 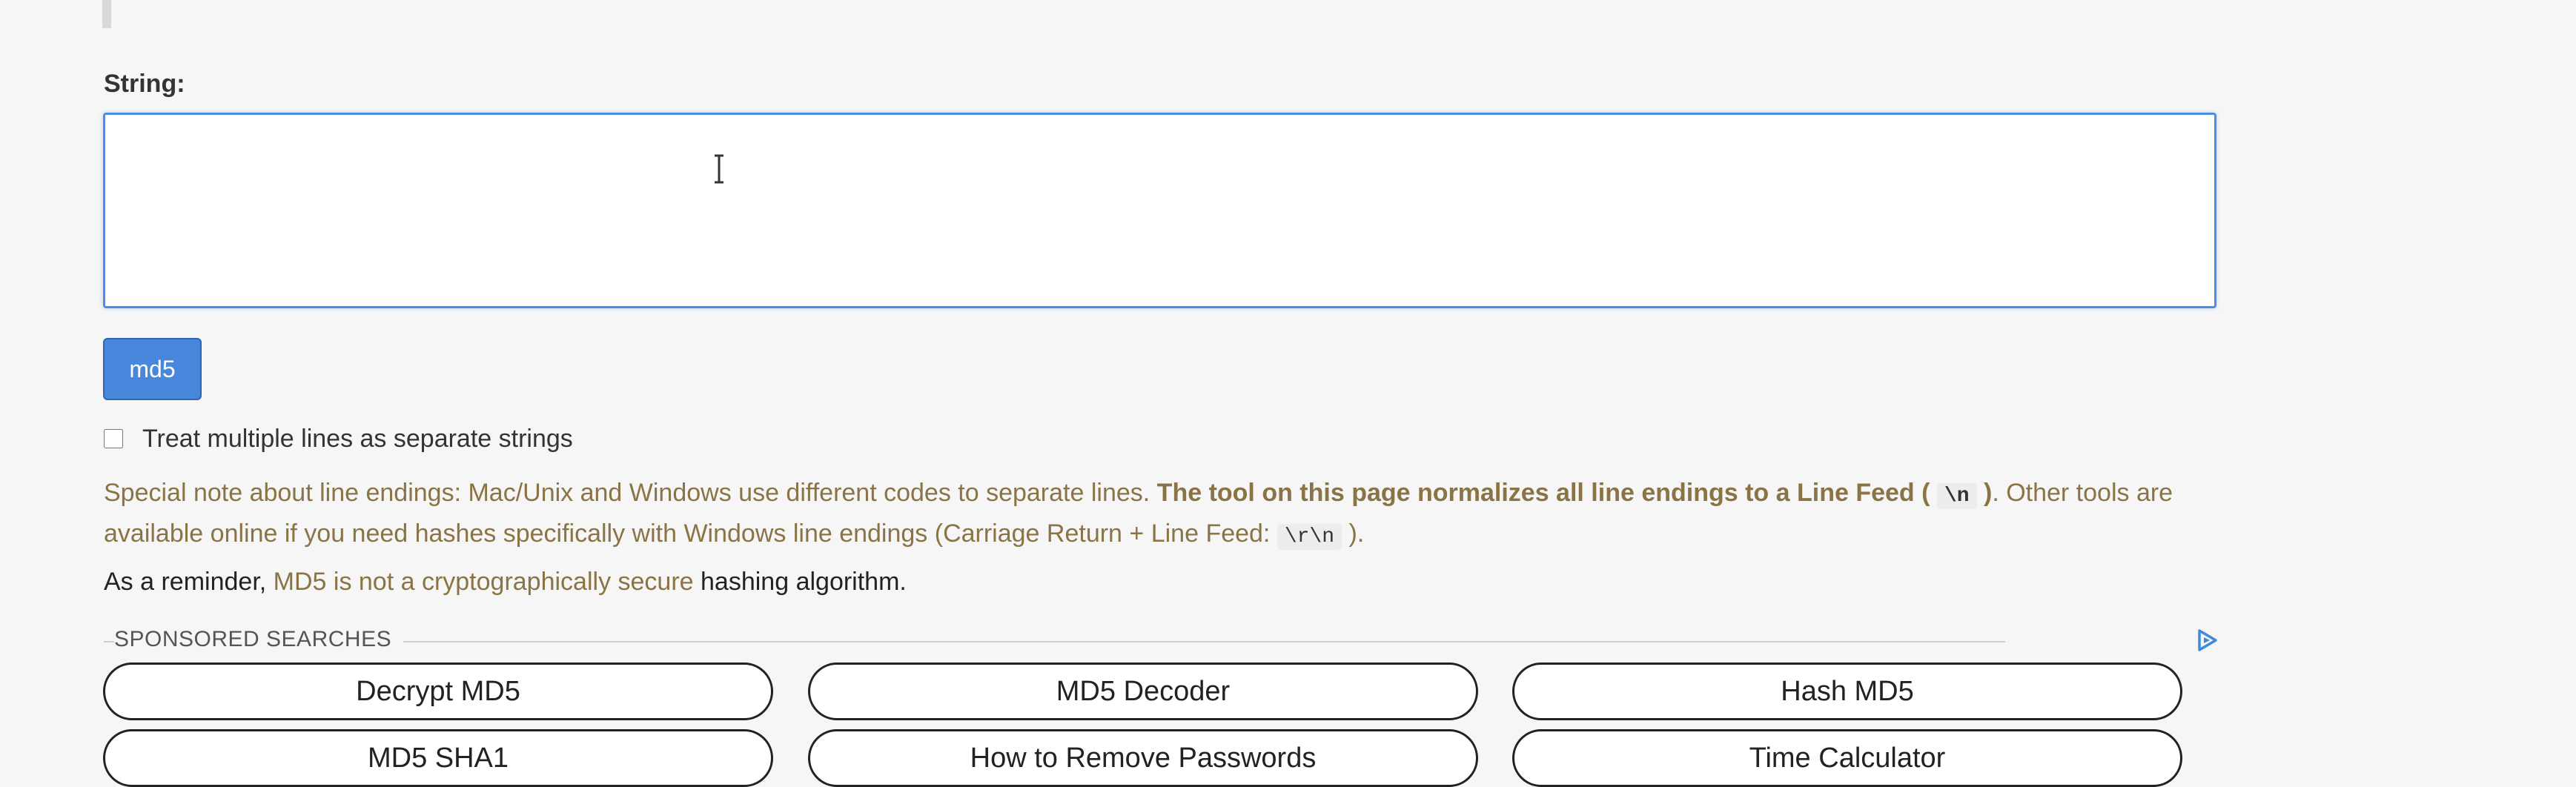 I want to click on sponsored-search-hash-md5: Hash MD5, so click(x=1847, y=691).